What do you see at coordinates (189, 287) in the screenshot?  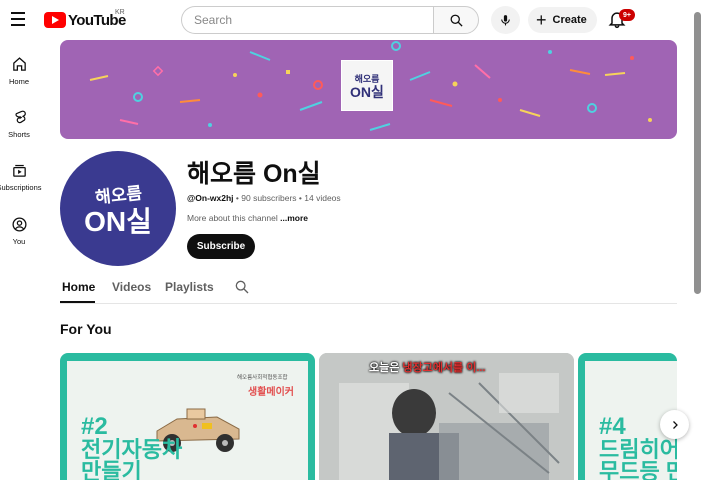 I see `tab-playlists: Playlists` at bounding box center [189, 287].